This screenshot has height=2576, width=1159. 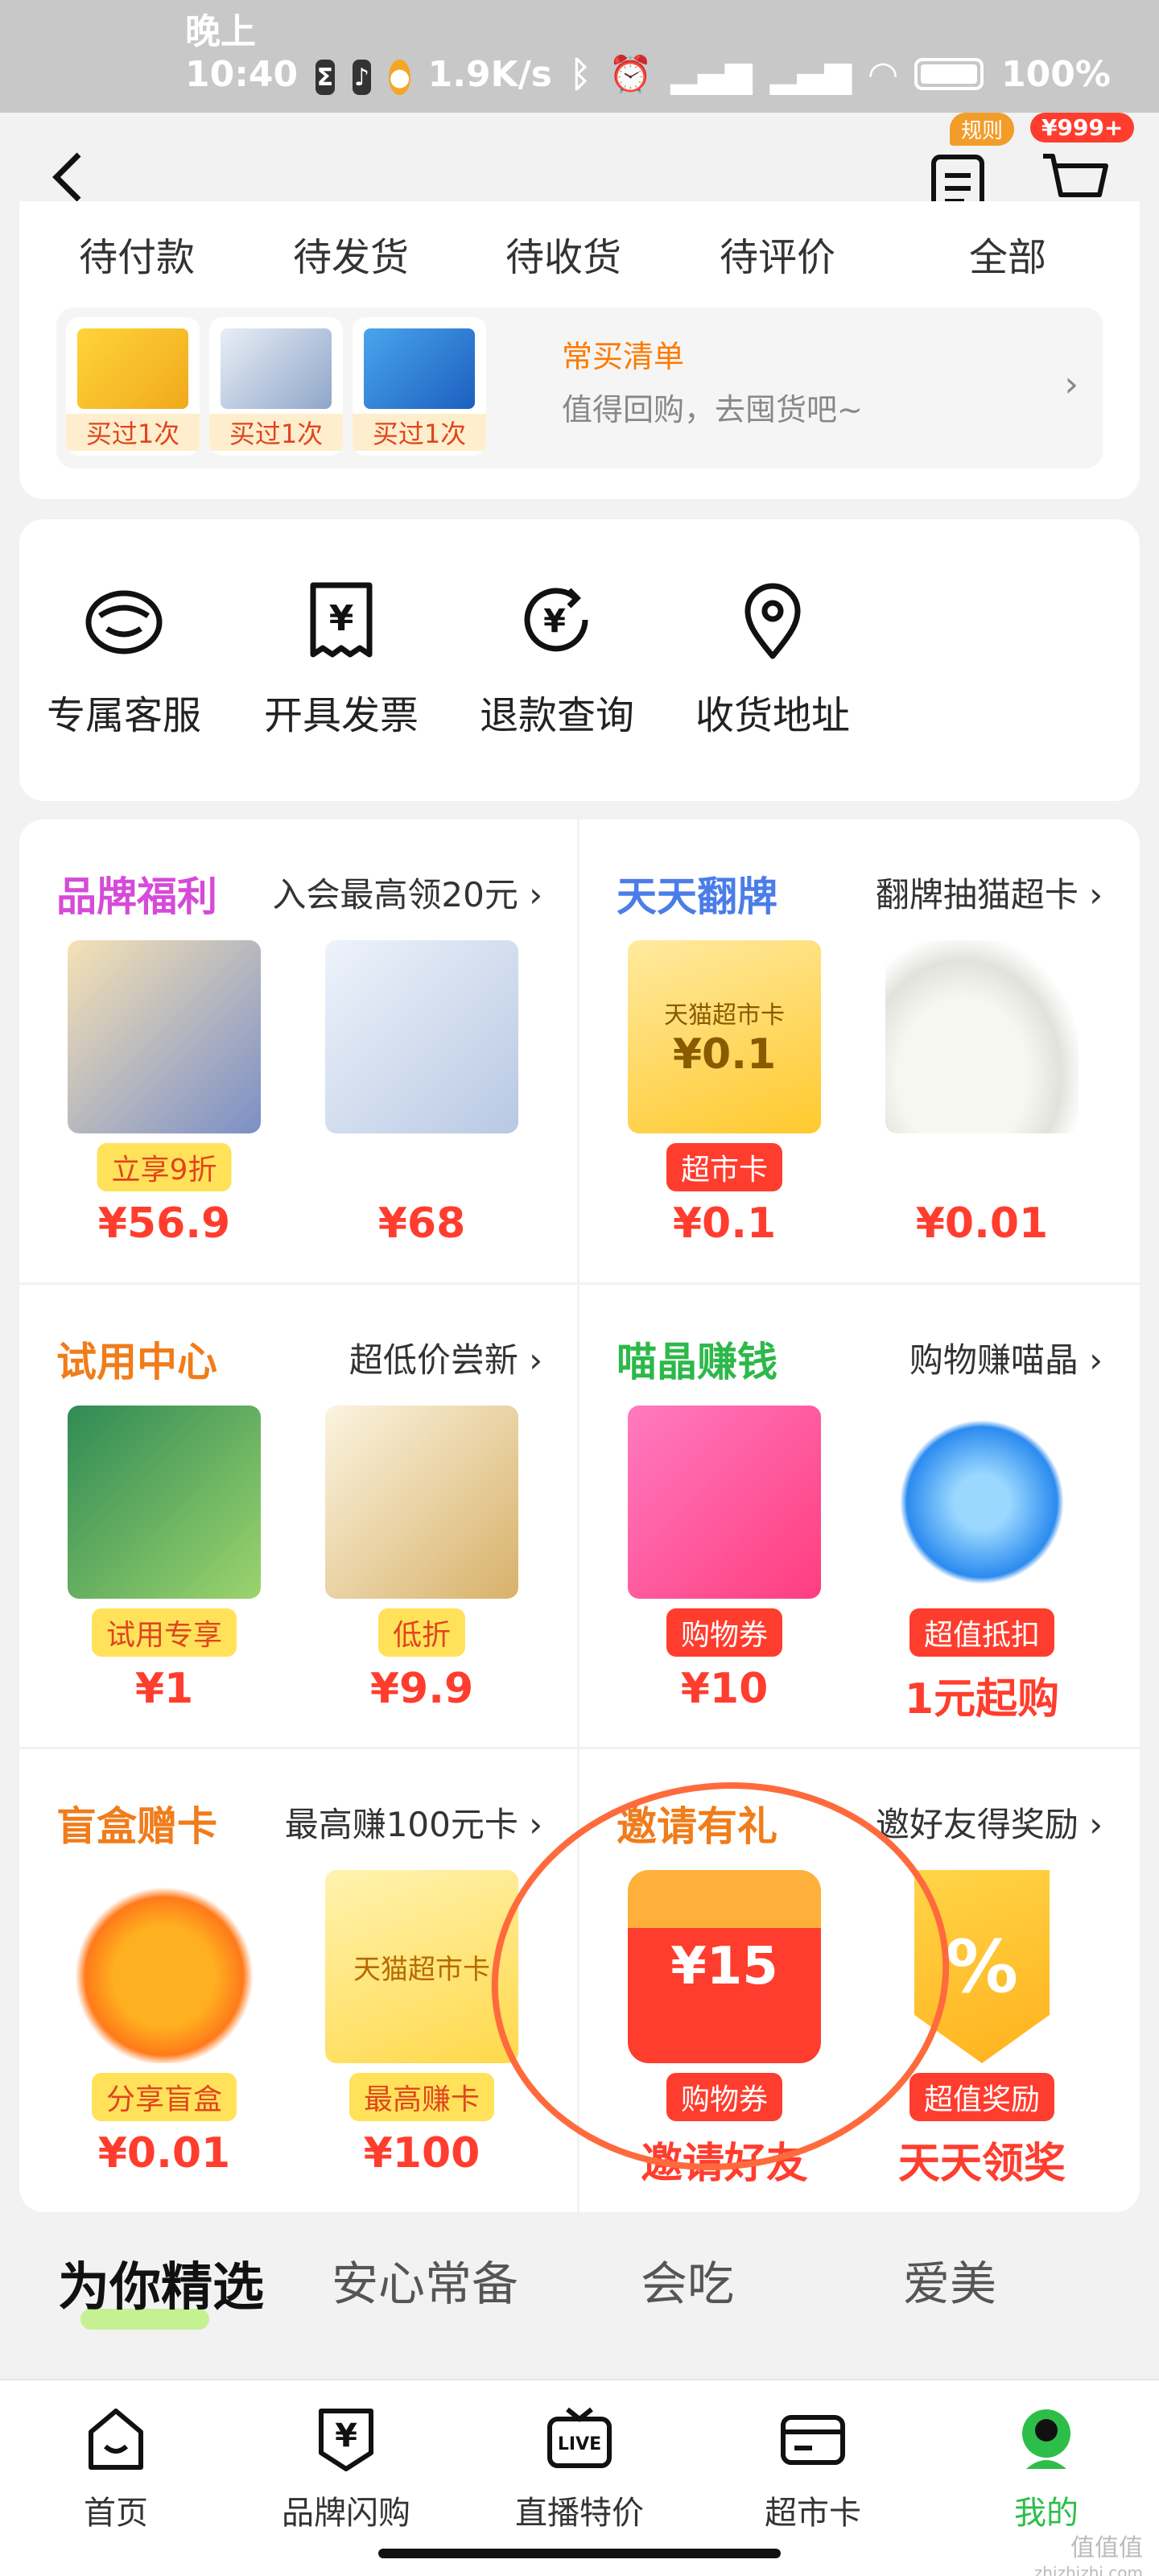 What do you see at coordinates (66, 177) in the screenshot?
I see `chevron-left-icon` at bounding box center [66, 177].